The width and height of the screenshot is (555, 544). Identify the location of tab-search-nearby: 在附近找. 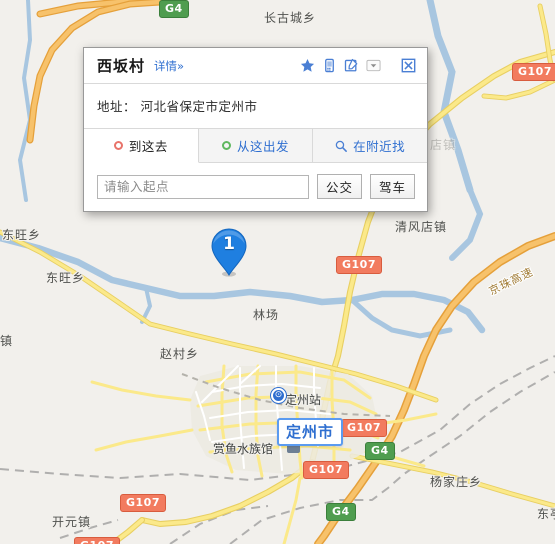
(370, 145).